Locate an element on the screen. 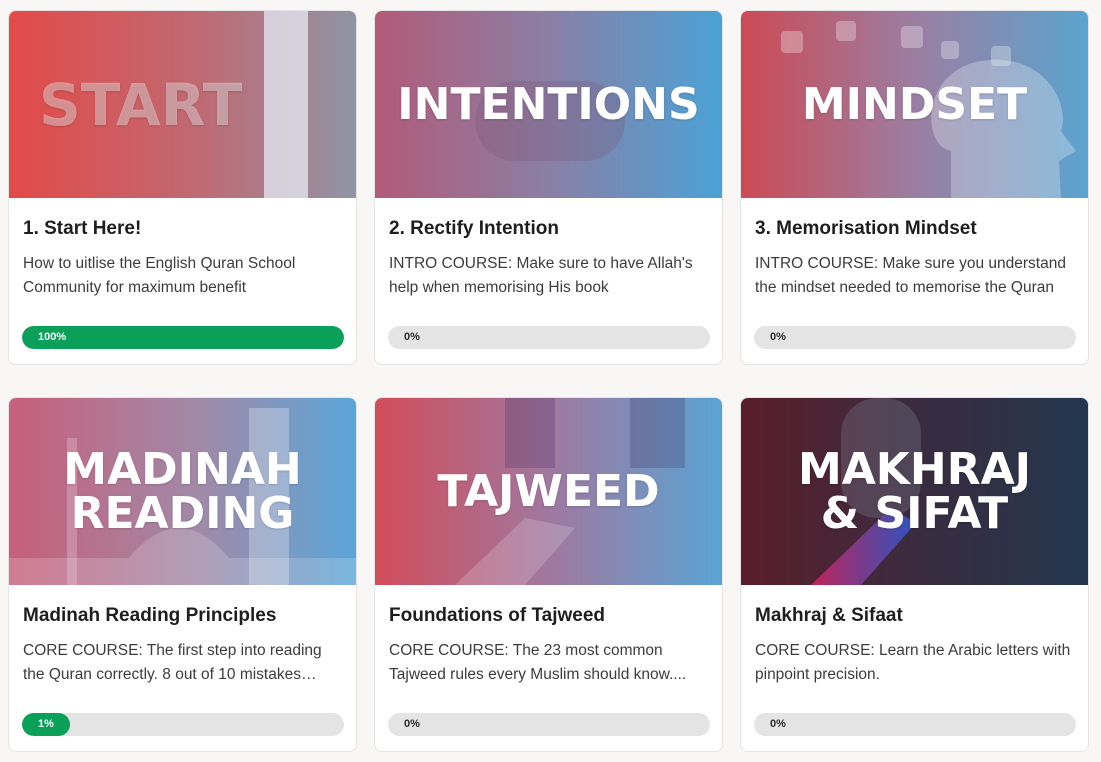 This screenshot has height=762, width=1101. progress-bar: 1% is located at coordinates (183, 724).